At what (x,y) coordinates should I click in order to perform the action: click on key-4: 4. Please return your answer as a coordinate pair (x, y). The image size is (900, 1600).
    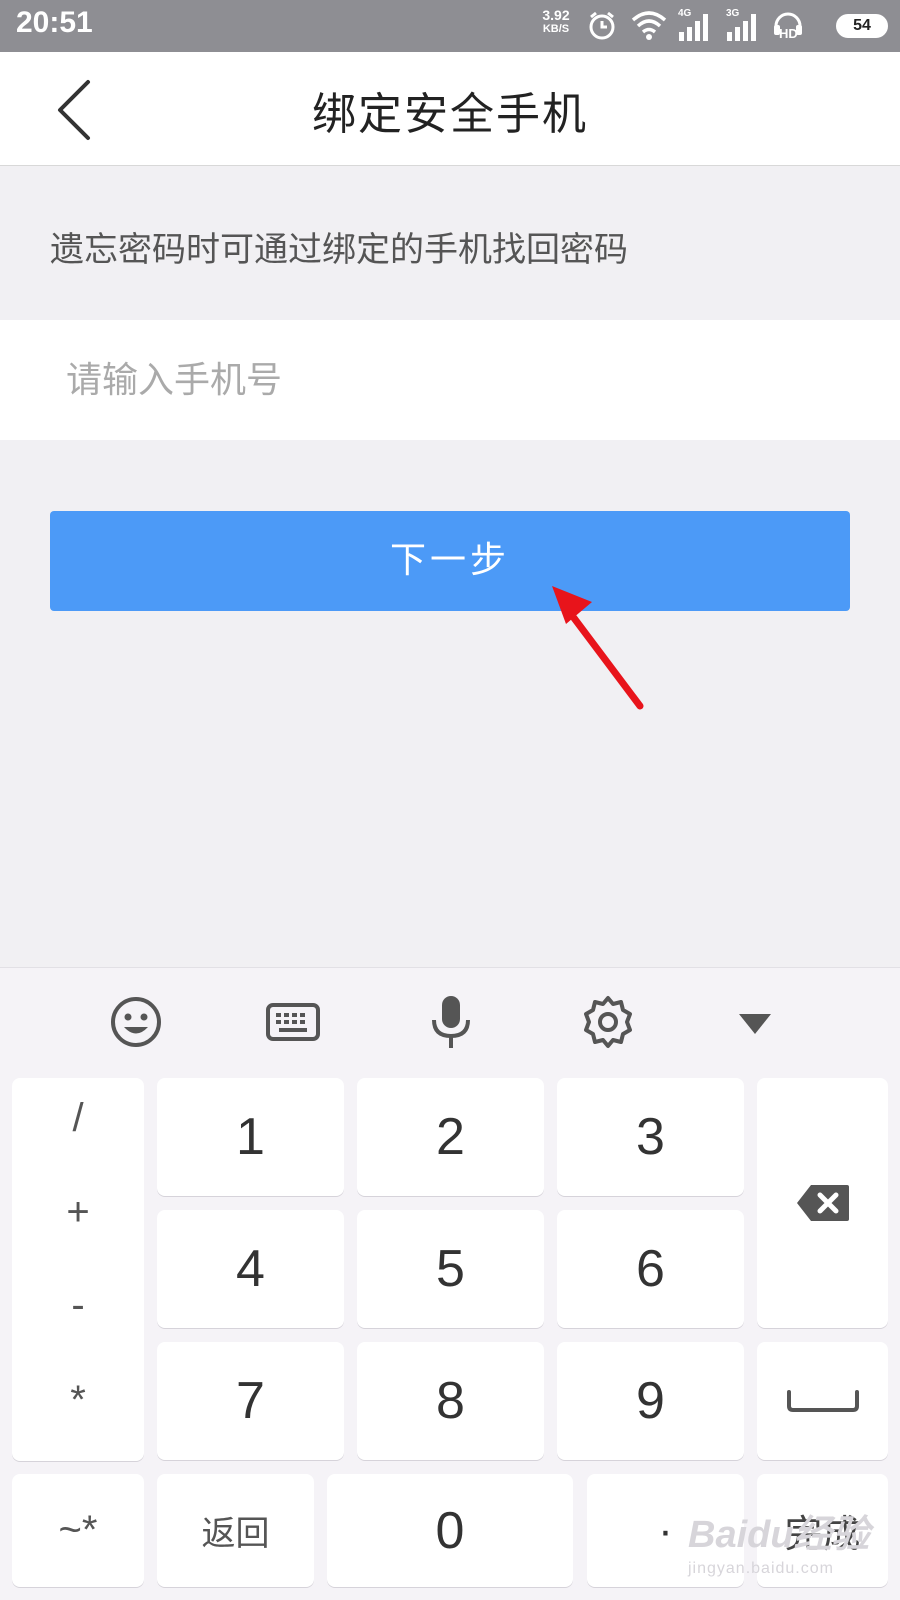
    Looking at the image, I should click on (250, 1269).